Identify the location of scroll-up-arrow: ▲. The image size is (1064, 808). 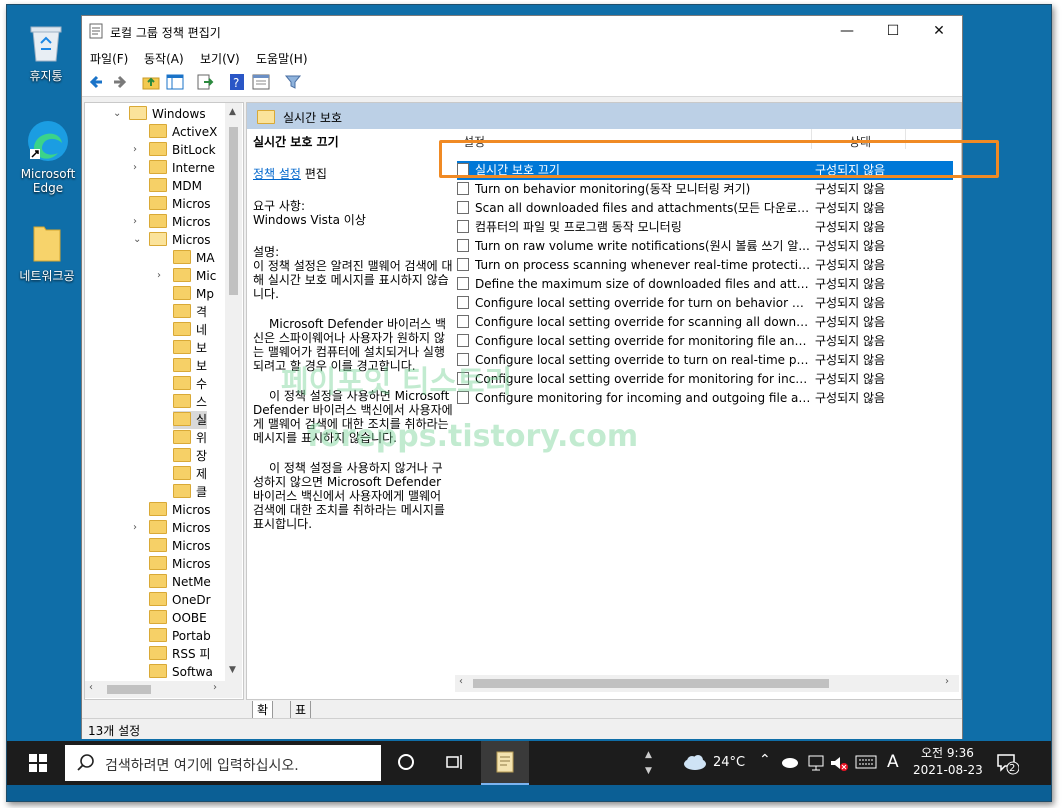
(232, 112).